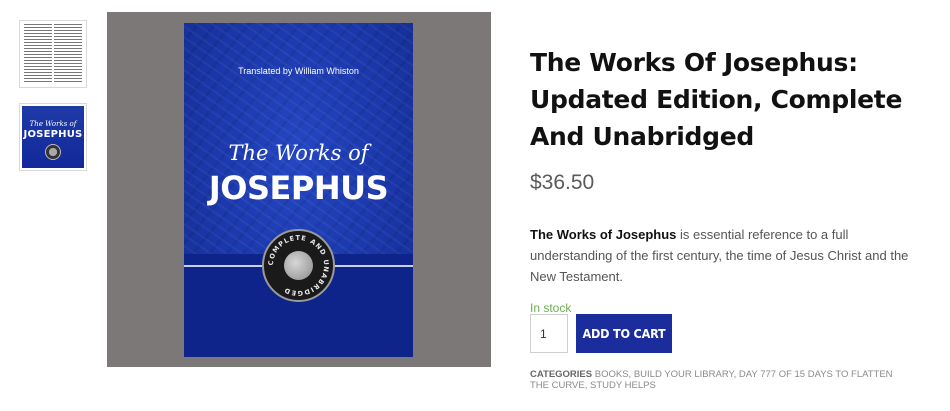 This screenshot has height=411, width=950. What do you see at coordinates (624, 333) in the screenshot?
I see `add-to-cart-button: ADD TO CART` at bounding box center [624, 333].